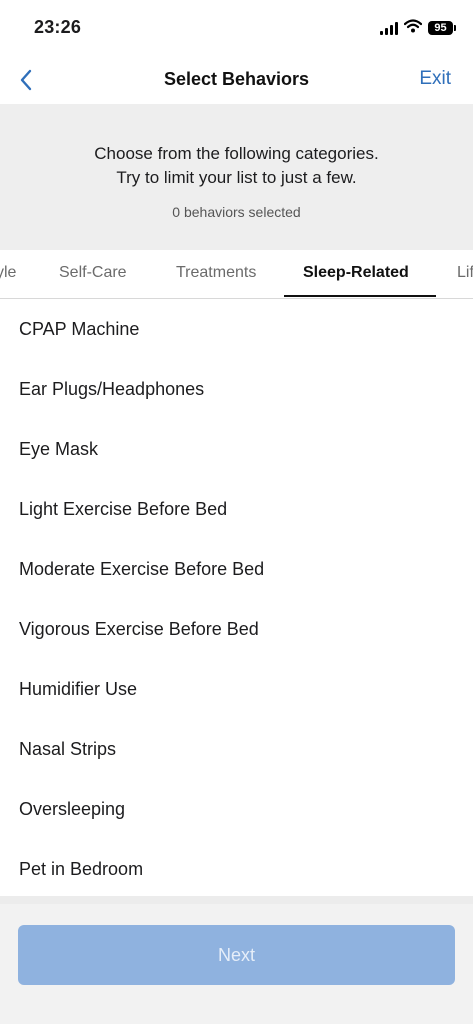 The image size is (473, 1024). What do you see at coordinates (435, 79) in the screenshot?
I see `exit-button: Exit` at bounding box center [435, 79].